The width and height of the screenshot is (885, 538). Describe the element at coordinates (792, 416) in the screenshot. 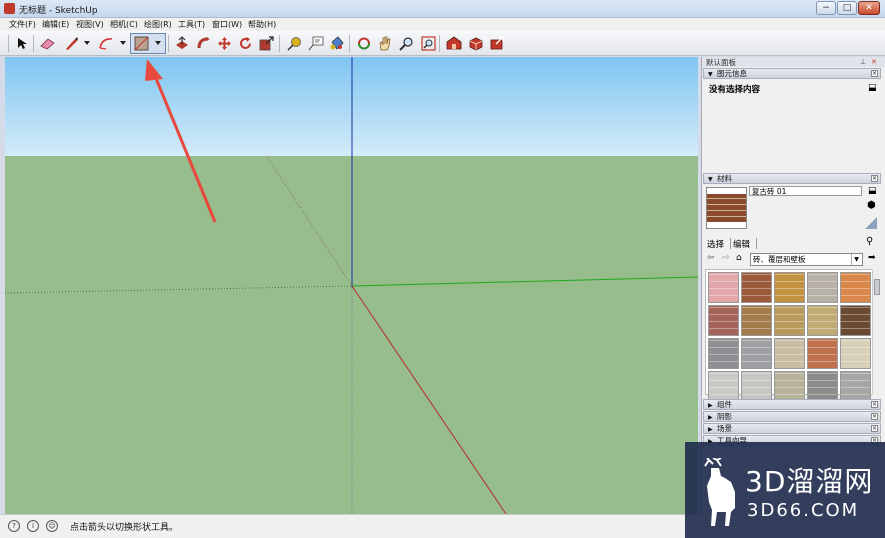

I see `shadows-header: ▶ 阴影 ×` at that location.